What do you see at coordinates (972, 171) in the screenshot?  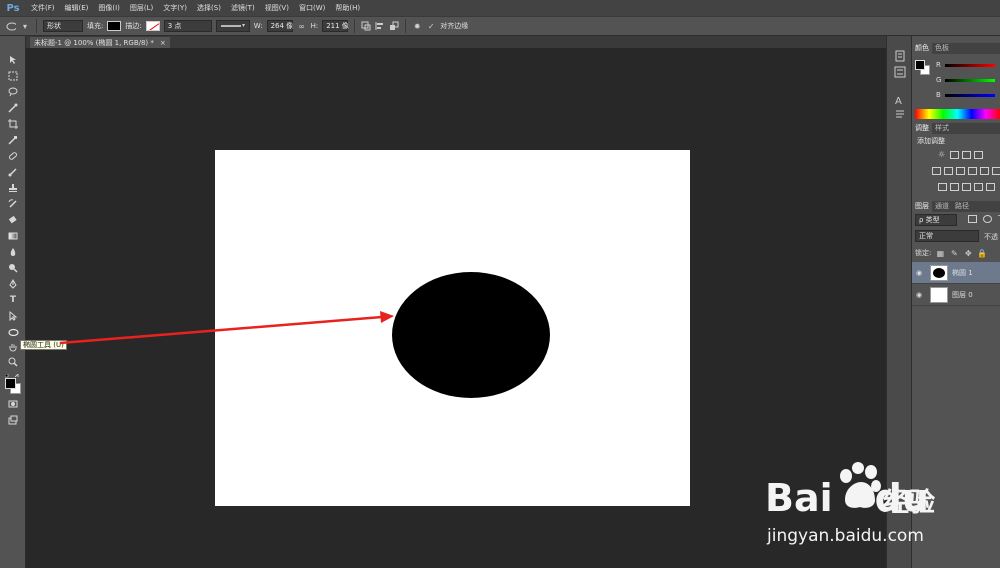 I see `black-white-icon` at bounding box center [972, 171].